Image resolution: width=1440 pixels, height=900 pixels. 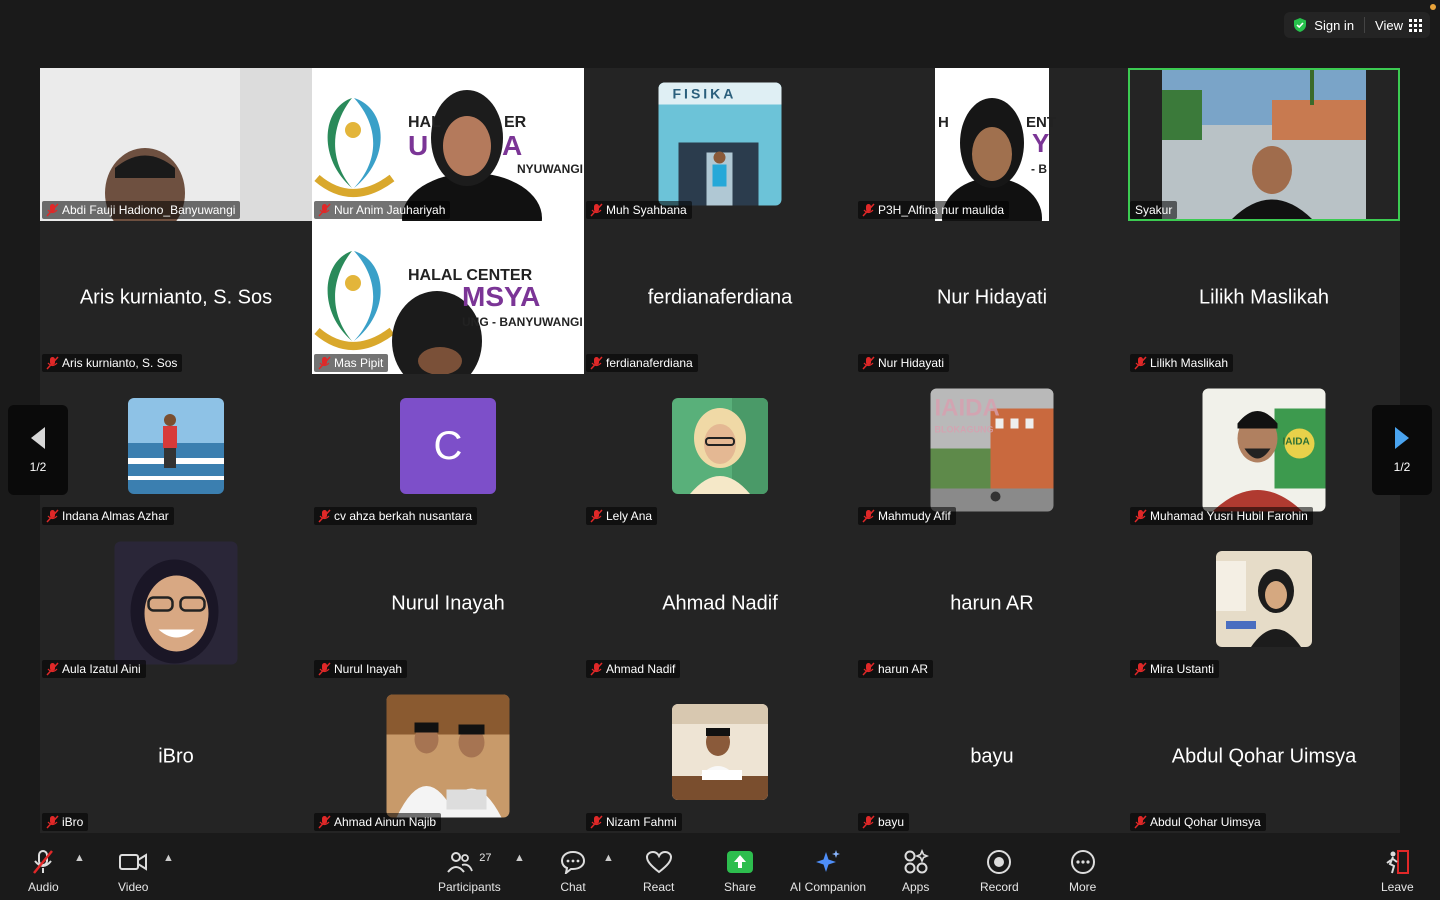 I want to click on background-text: BLOKAGUNG, so click(x=964, y=429).